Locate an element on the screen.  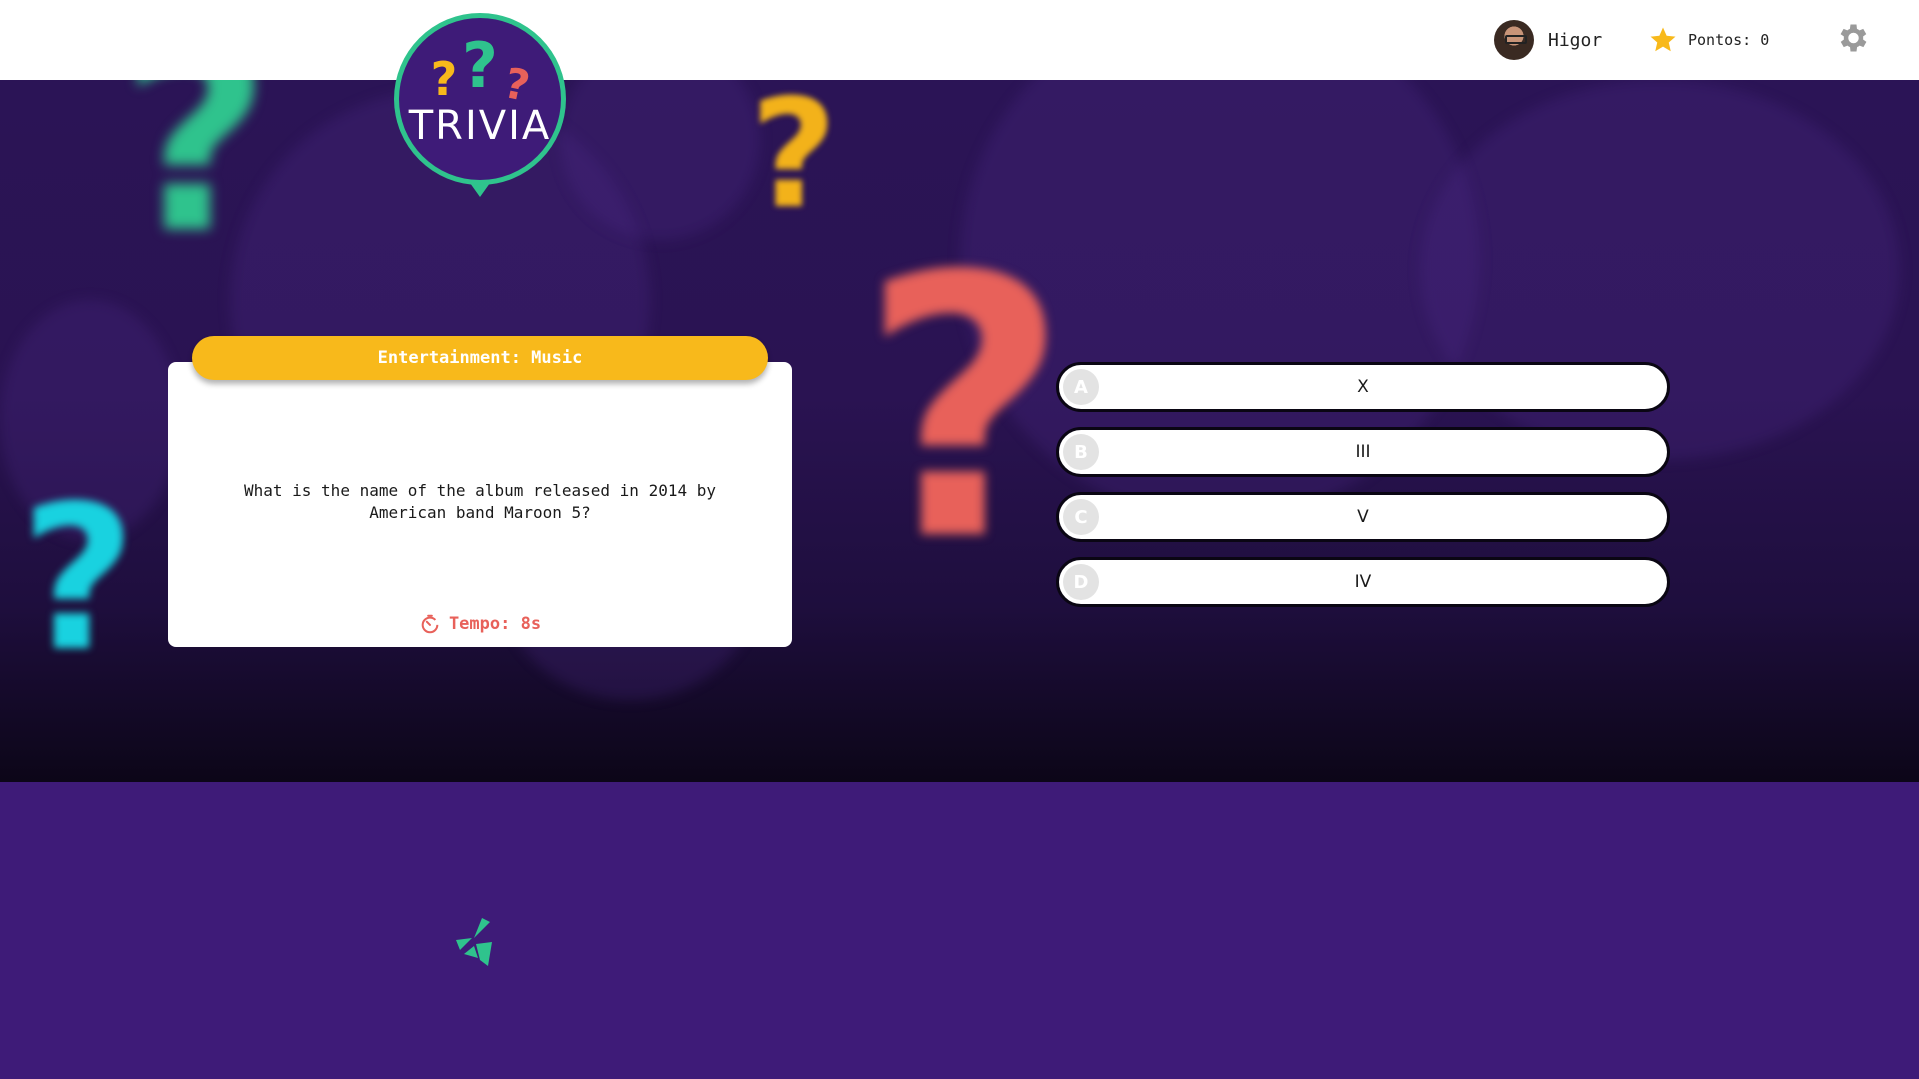
answer-text: V is located at coordinates (1363, 517).